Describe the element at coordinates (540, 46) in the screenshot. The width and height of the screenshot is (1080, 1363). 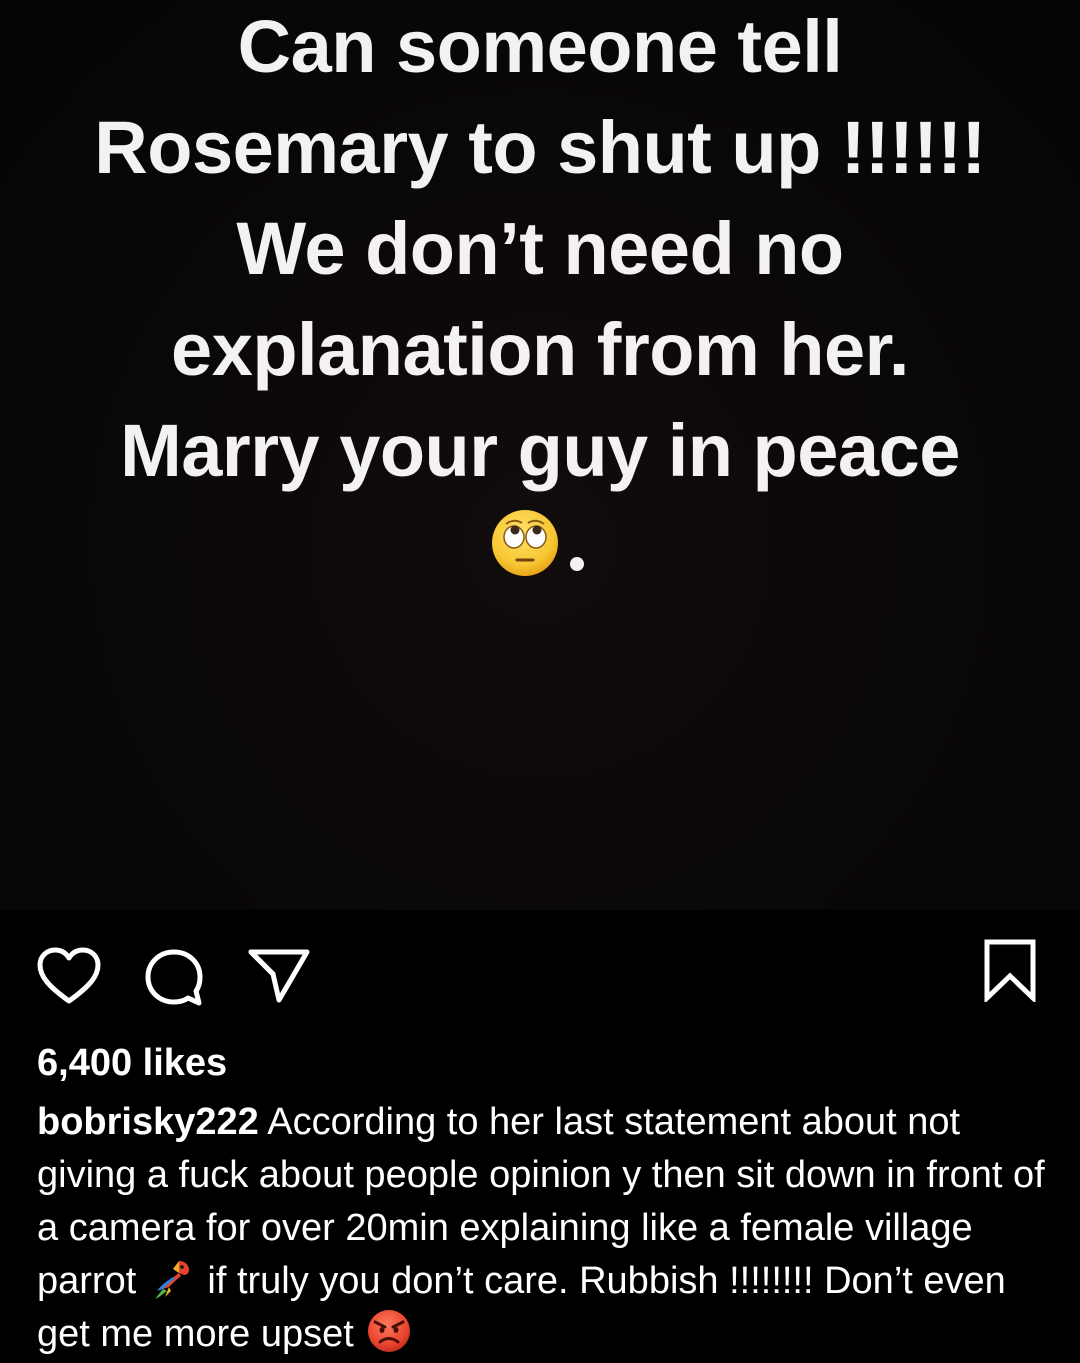
I see `story-line-1: Can someone tell` at that location.